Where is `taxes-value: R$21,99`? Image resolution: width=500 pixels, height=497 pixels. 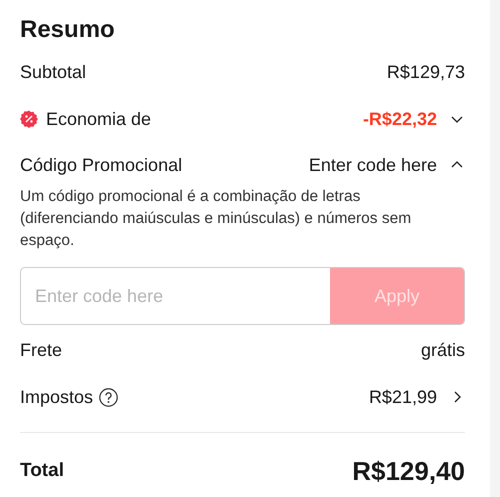
taxes-value: R$21,99 is located at coordinates (402, 397).